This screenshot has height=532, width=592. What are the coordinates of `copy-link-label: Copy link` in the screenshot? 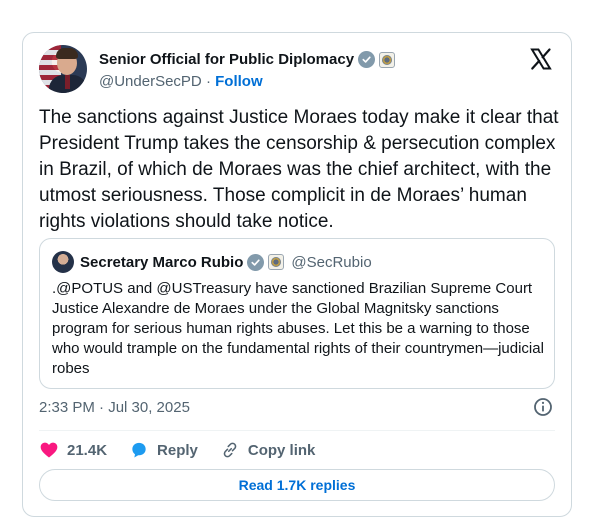 It's located at (281, 450).